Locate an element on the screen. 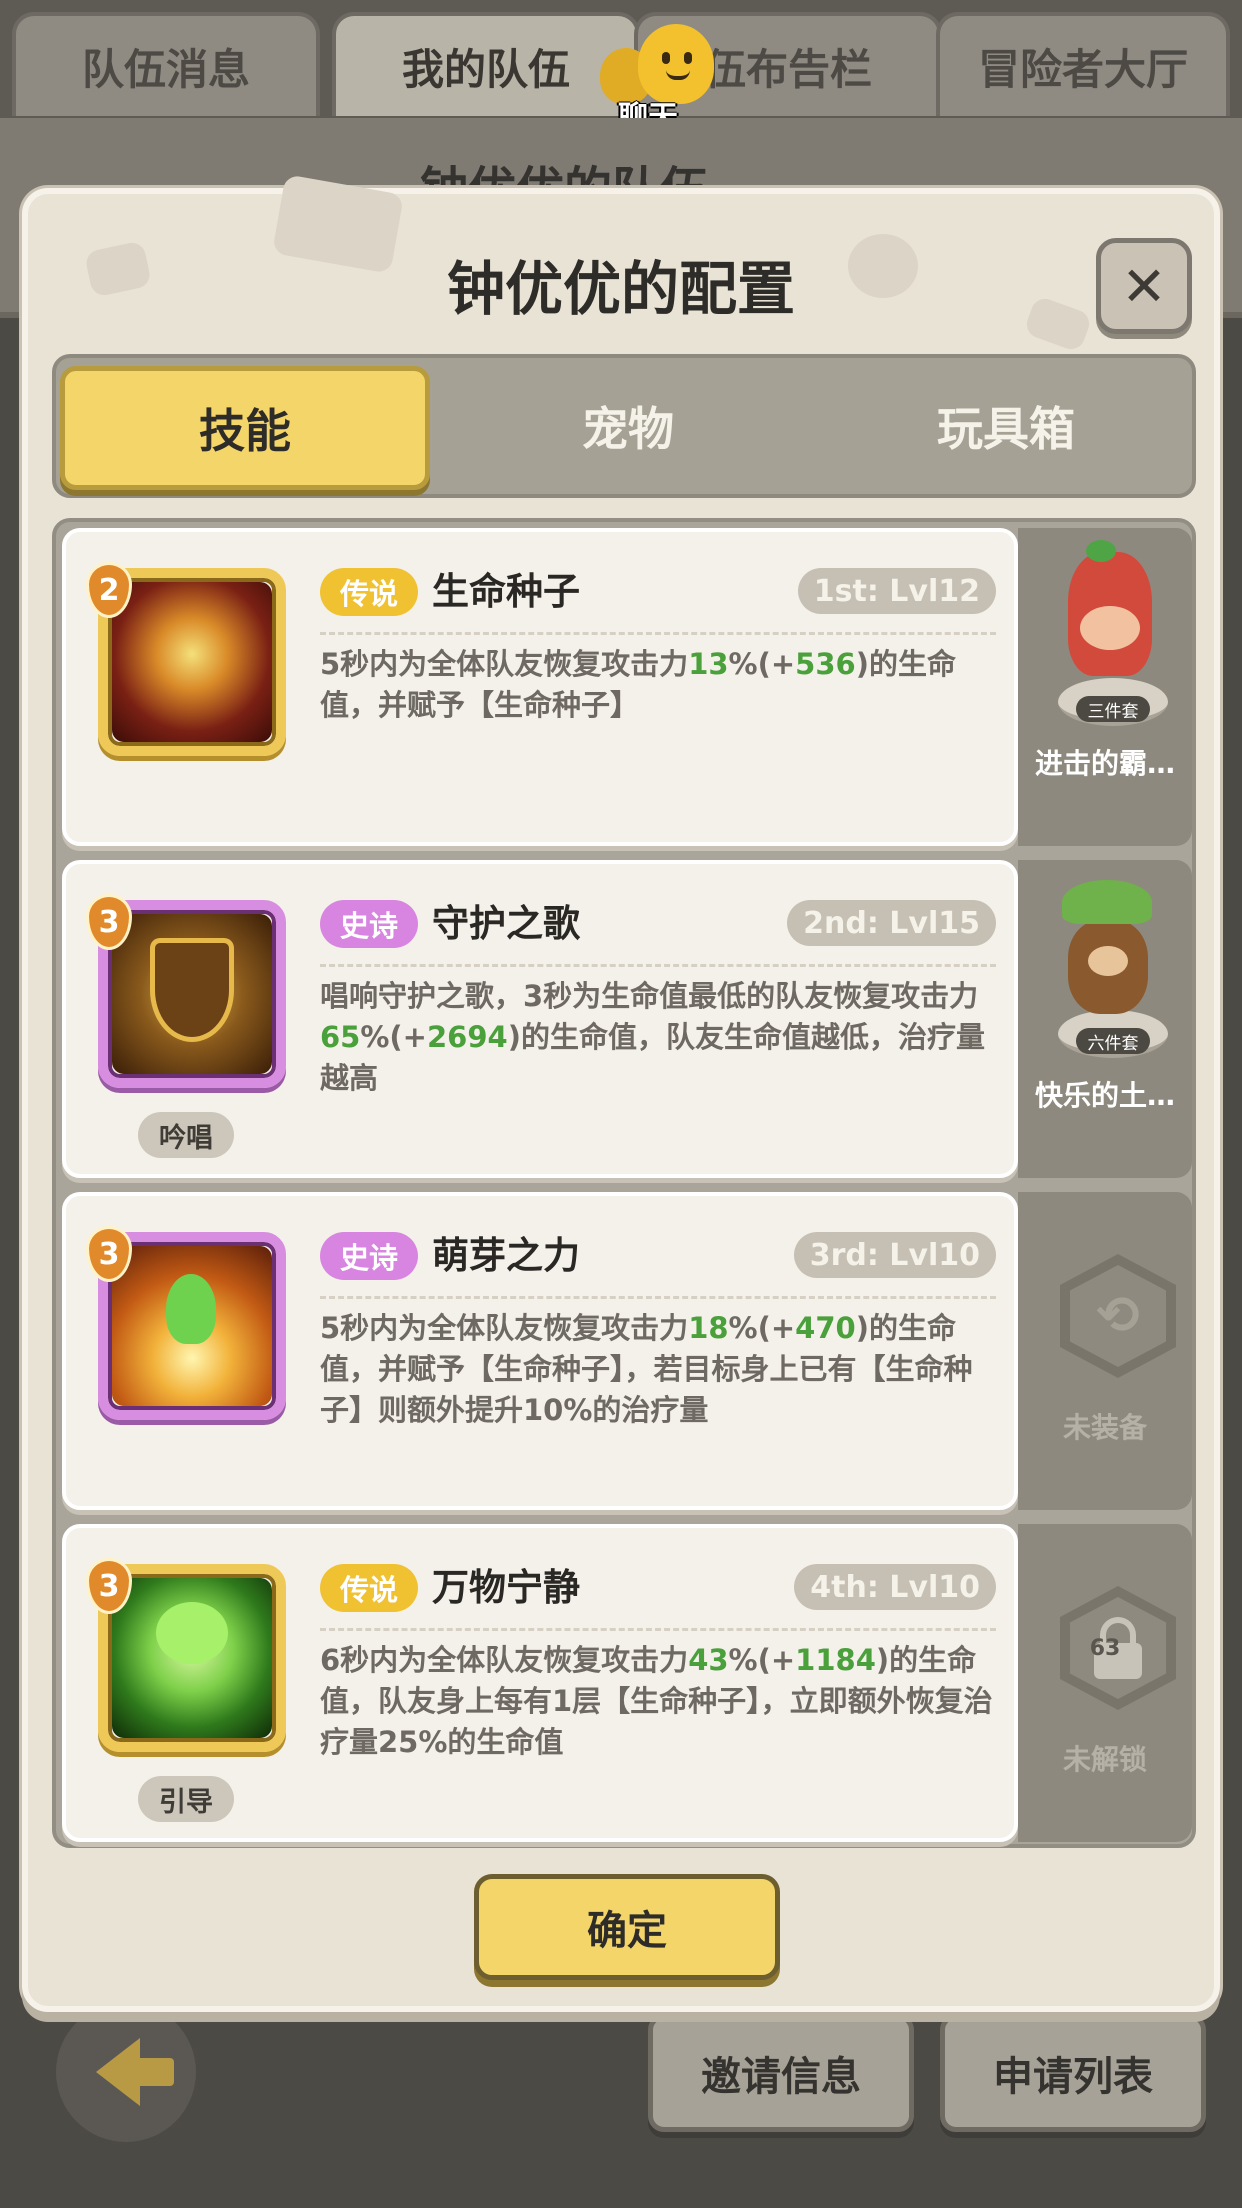 This screenshot has height=2208, width=1242. sprout-icon is located at coordinates (192, 1326).